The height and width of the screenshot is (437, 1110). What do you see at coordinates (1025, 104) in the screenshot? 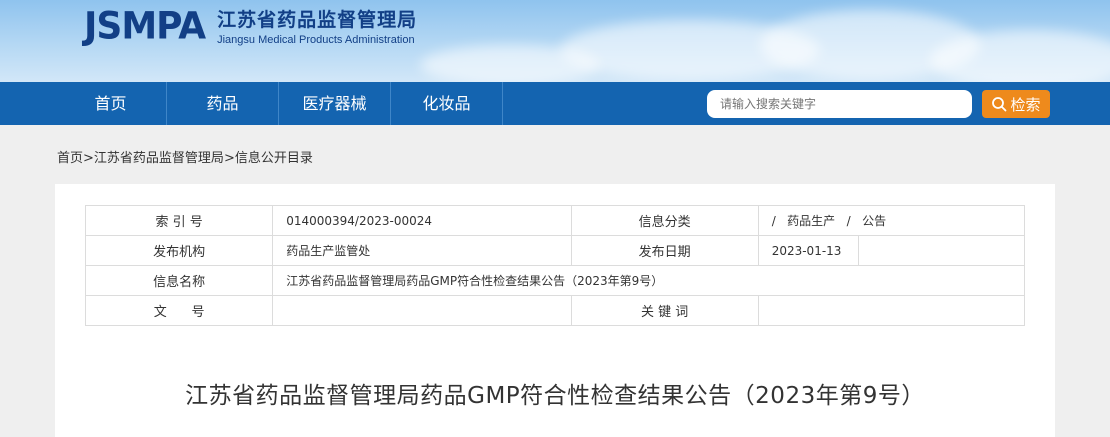
I see `search-button-label: 检索` at bounding box center [1025, 104].